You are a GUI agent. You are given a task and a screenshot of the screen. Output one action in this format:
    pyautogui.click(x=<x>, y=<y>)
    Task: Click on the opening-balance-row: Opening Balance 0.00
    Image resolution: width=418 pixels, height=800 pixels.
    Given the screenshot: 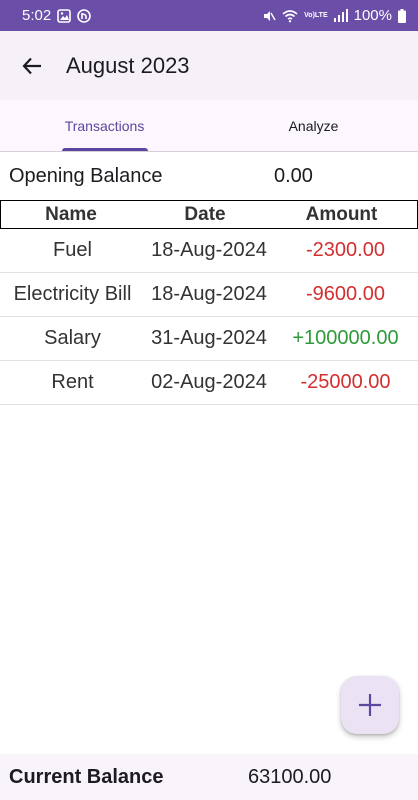 What is the action you would take?
    pyautogui.click(x=209, y=176)
    